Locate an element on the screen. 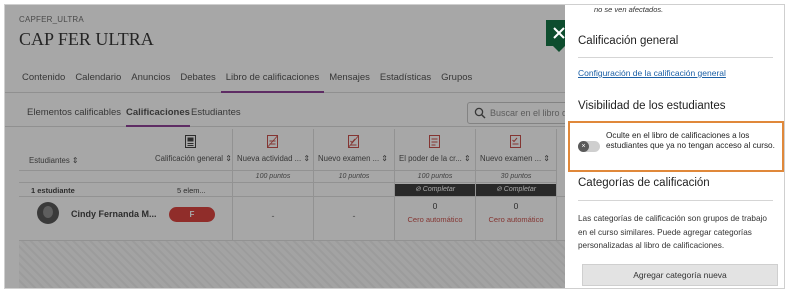 Image resolution: width=789 pixels, height=293 pixels. categories-title: Categorías de calificación is located at coordinates (644, 183).